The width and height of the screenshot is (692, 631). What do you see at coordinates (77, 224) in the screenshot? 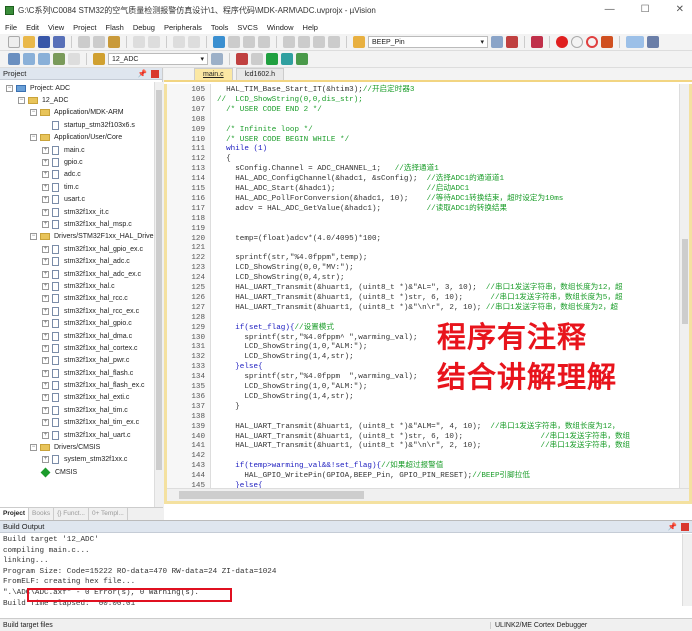
I see `tree-item: + stm32f1xx_hal_msp.c` at bounding box center [77, 224].